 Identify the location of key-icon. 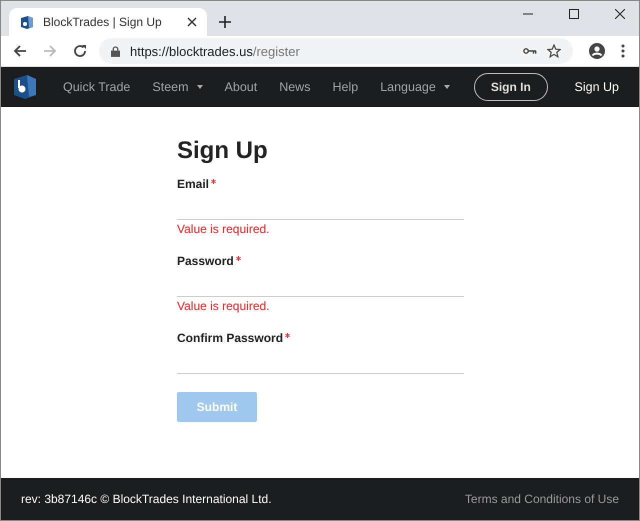
(530, 51).